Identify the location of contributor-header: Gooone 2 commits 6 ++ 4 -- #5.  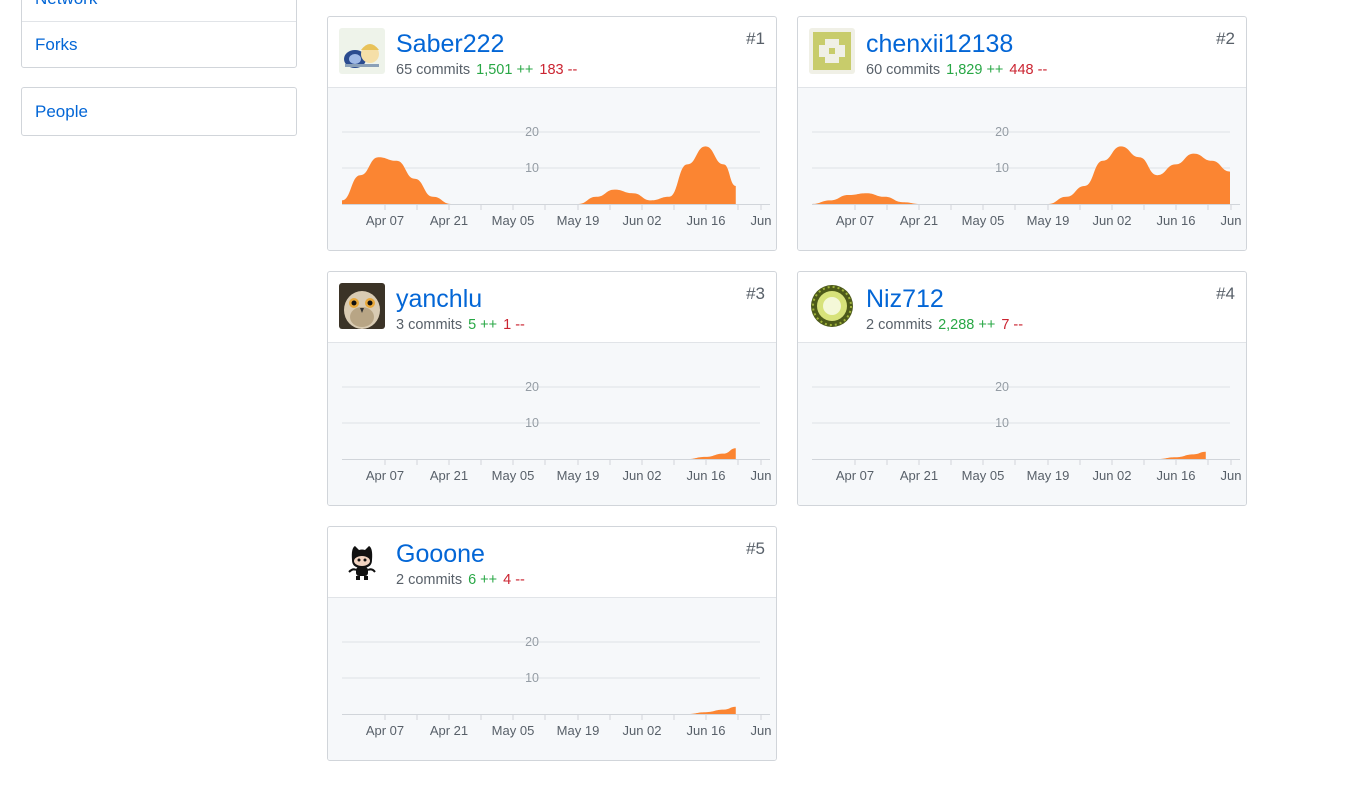
(552, 562).